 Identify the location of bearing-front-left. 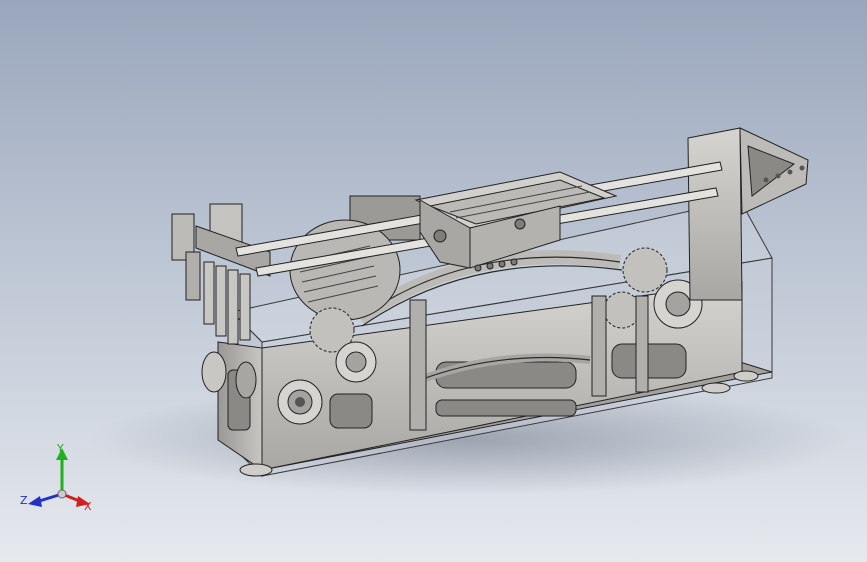
(300, 402).